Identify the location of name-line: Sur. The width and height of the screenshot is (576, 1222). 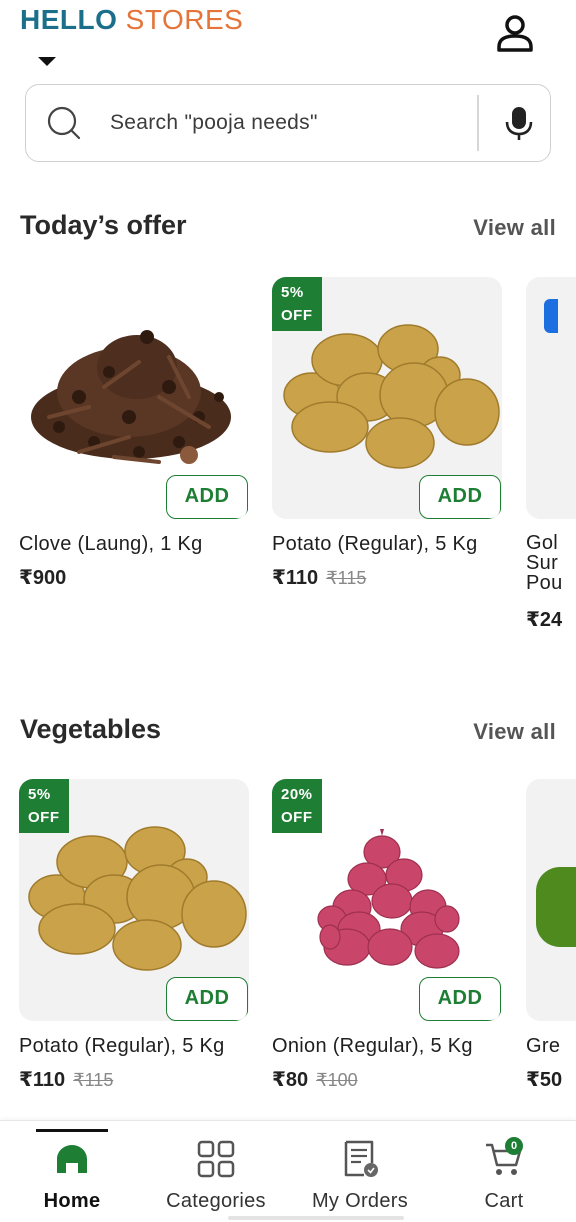
(542, 563).